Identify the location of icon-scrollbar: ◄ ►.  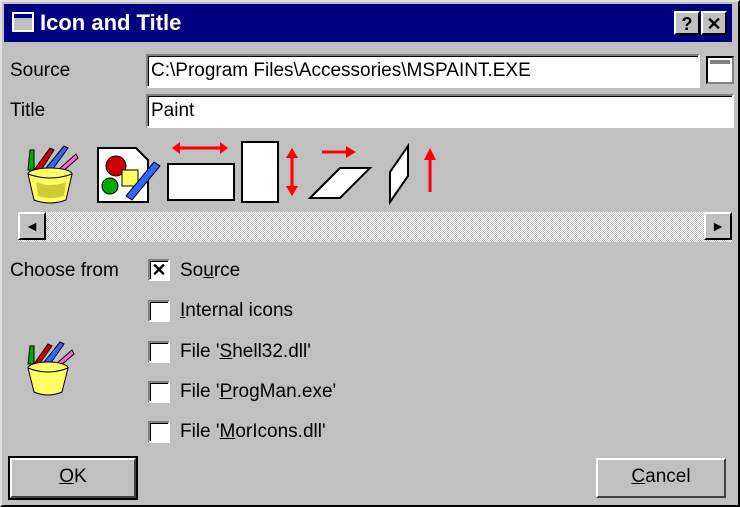
(375, 227).